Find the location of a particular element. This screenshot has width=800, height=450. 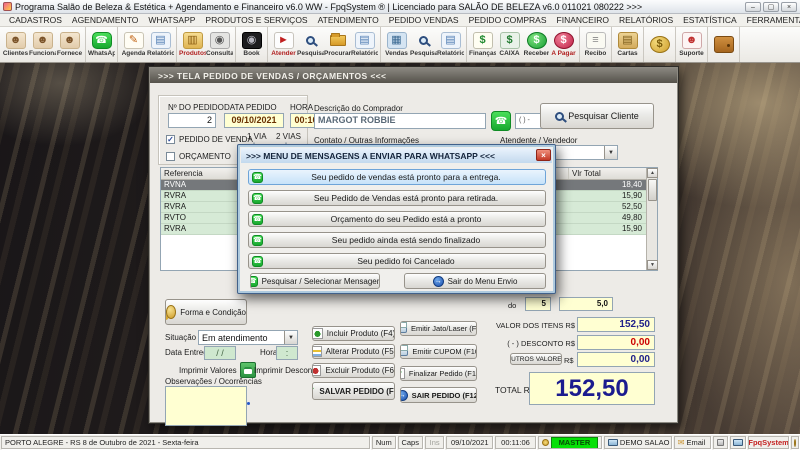

master-badge: MASTER is located at coordinates (574, 442).